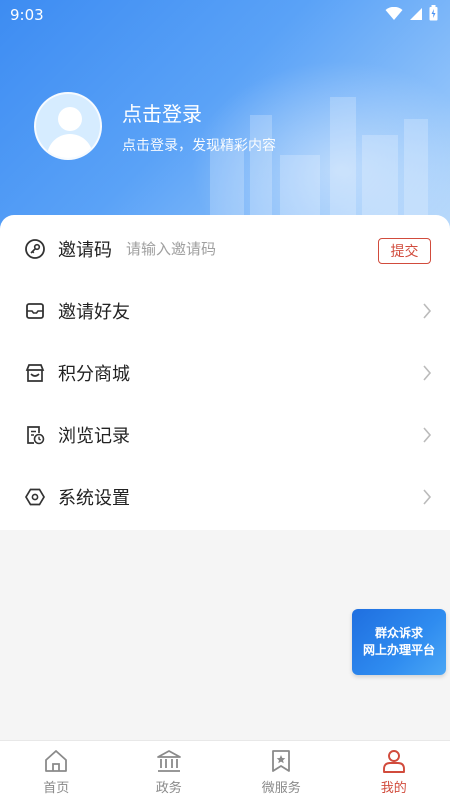  What do you see at coordinates (398, 633) in the screenshot?
I see `promo-line-1: 群众诉求` at bounding box center [398, 633].